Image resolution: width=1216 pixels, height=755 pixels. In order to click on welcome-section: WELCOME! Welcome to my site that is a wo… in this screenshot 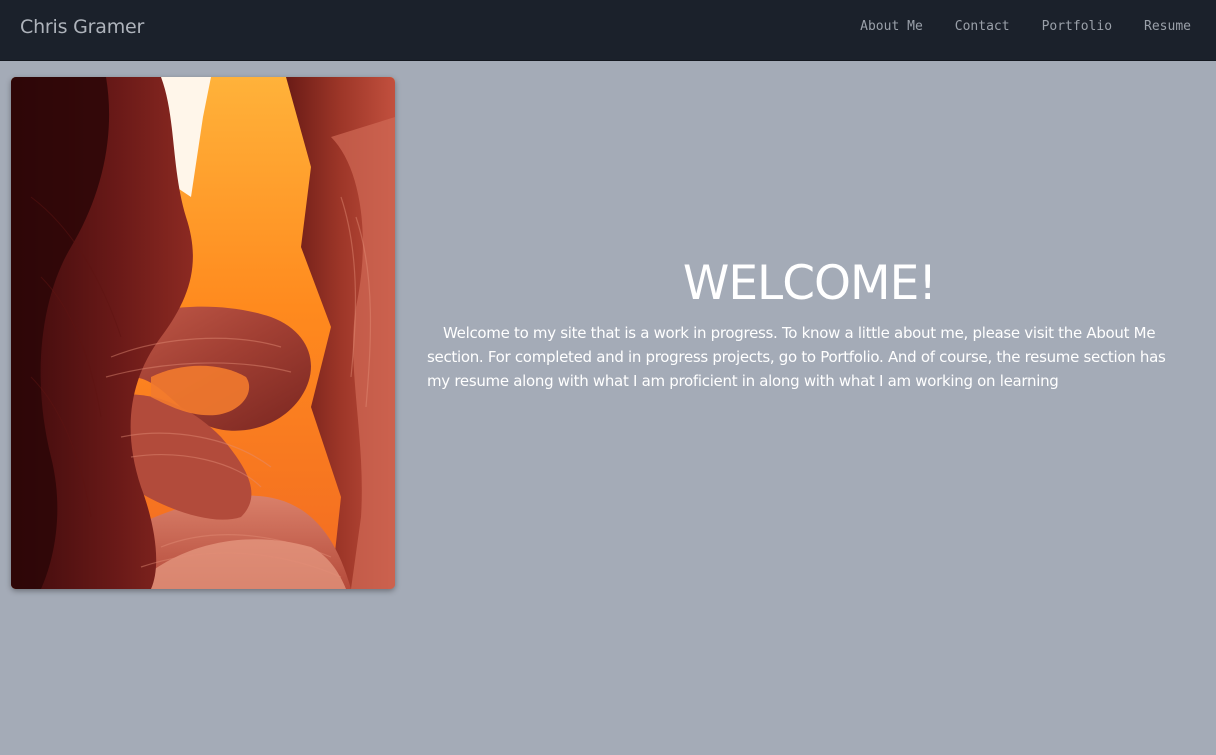, I will do `click(809, 323)`.